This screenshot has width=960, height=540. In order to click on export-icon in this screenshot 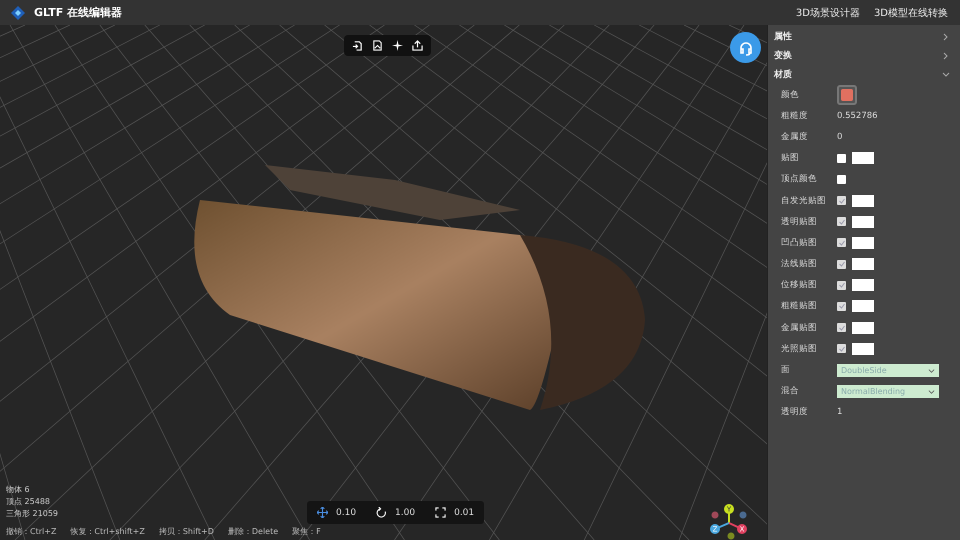, I will do `click(417, 45)`.